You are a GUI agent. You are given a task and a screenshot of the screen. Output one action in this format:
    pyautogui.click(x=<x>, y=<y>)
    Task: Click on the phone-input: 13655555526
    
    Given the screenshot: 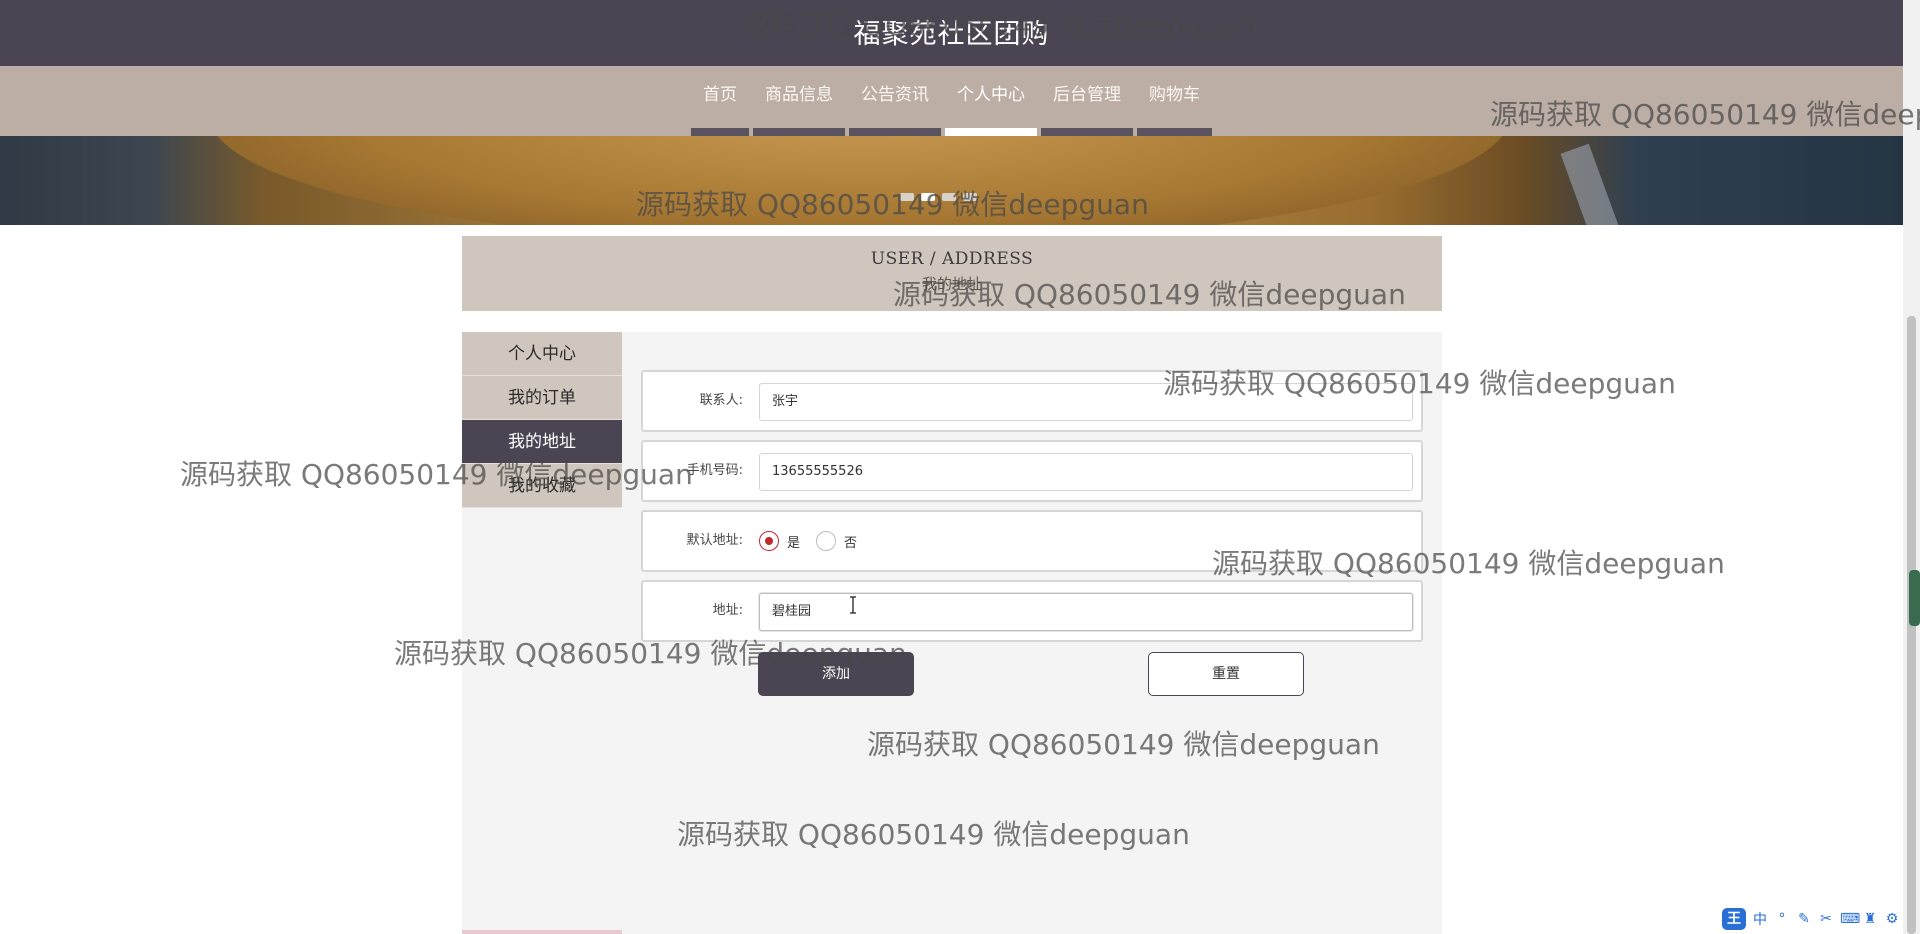 What is the action you would take?
    pyautogui.click(x=1086, y=472)
    